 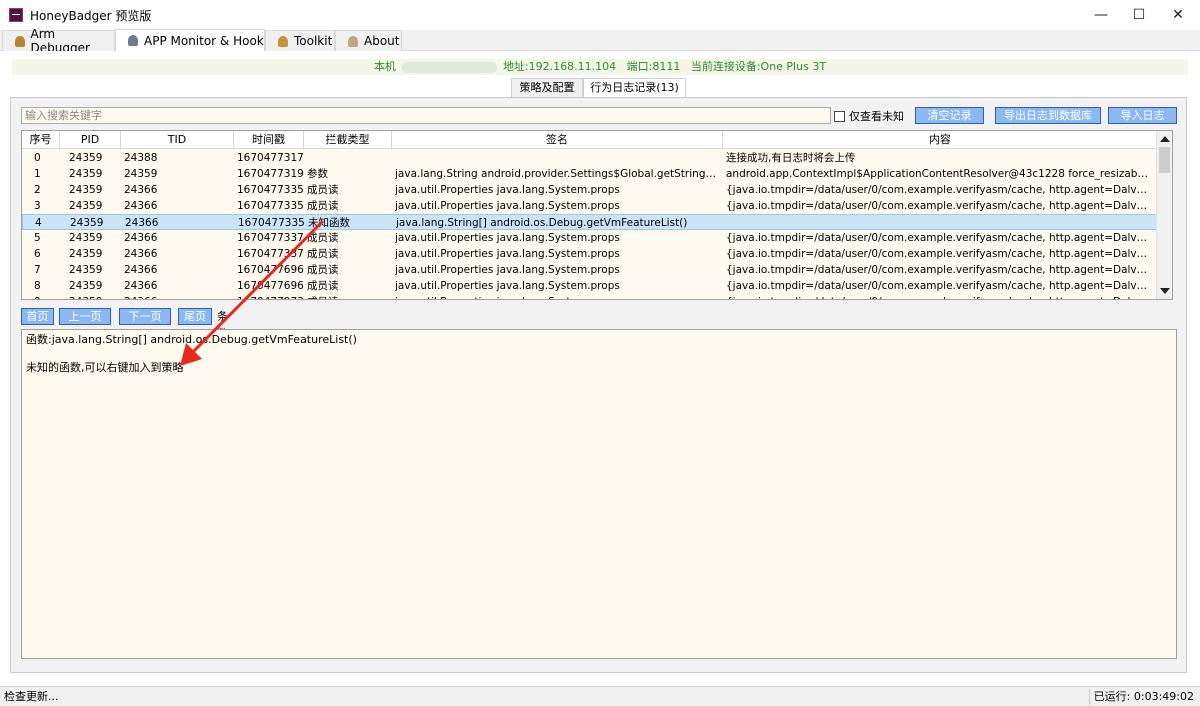 What do you see at coordinates (1164, 160) in the screenshot?
I see `scroll-thumb` at bounding box center [1164, 160].